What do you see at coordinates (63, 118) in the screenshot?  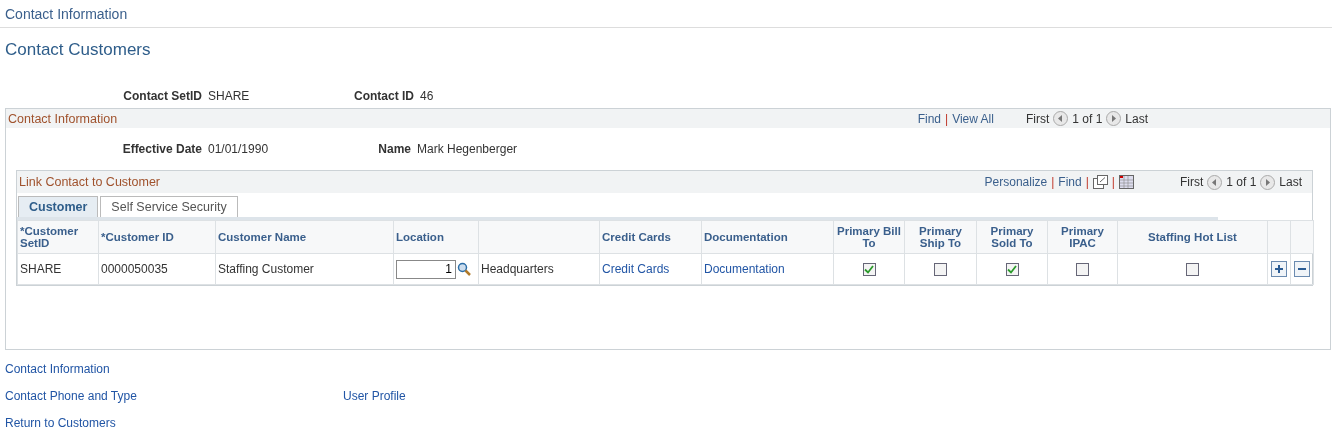 I see `panel-title: Contact Information` at bounding box center [63, 118].